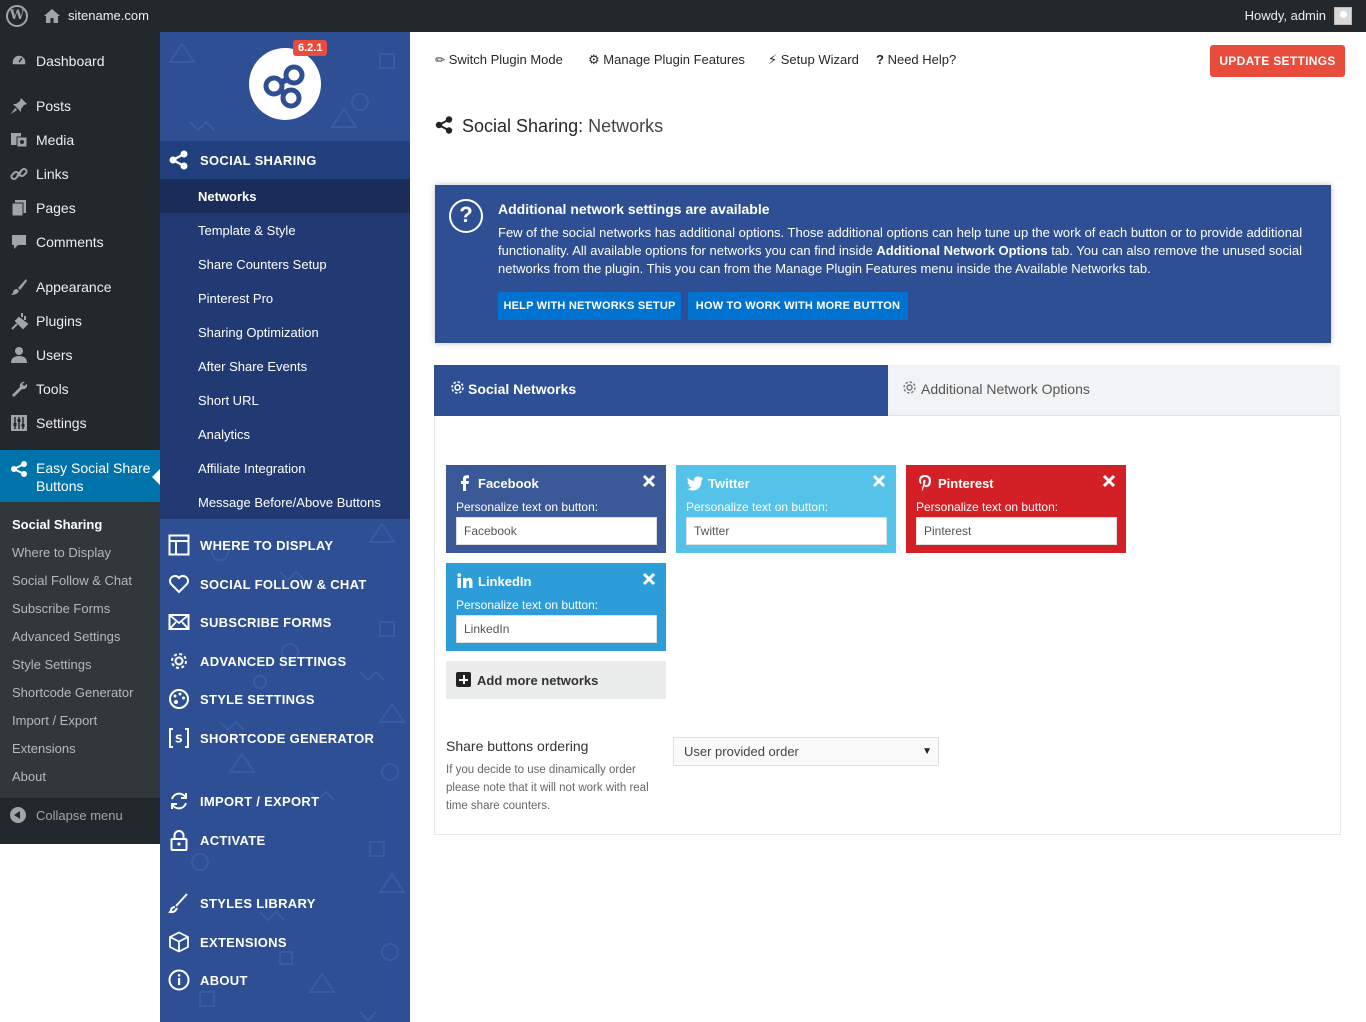 This screenshot has width=1366, height=1022. What do you see at coordinates (285, 980) in the screenshot?
I see `sidebar-about: ABOUT` at bounding box center [285, 980].